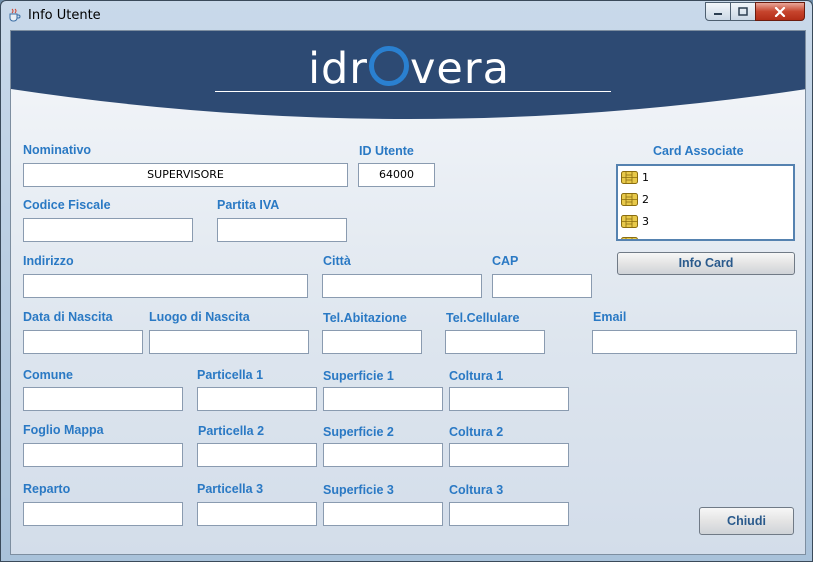  What do you see at coordinates (396, 175) in the screenshot?
I see `id-utente-field: 64000` at bounding box center [396, 175].